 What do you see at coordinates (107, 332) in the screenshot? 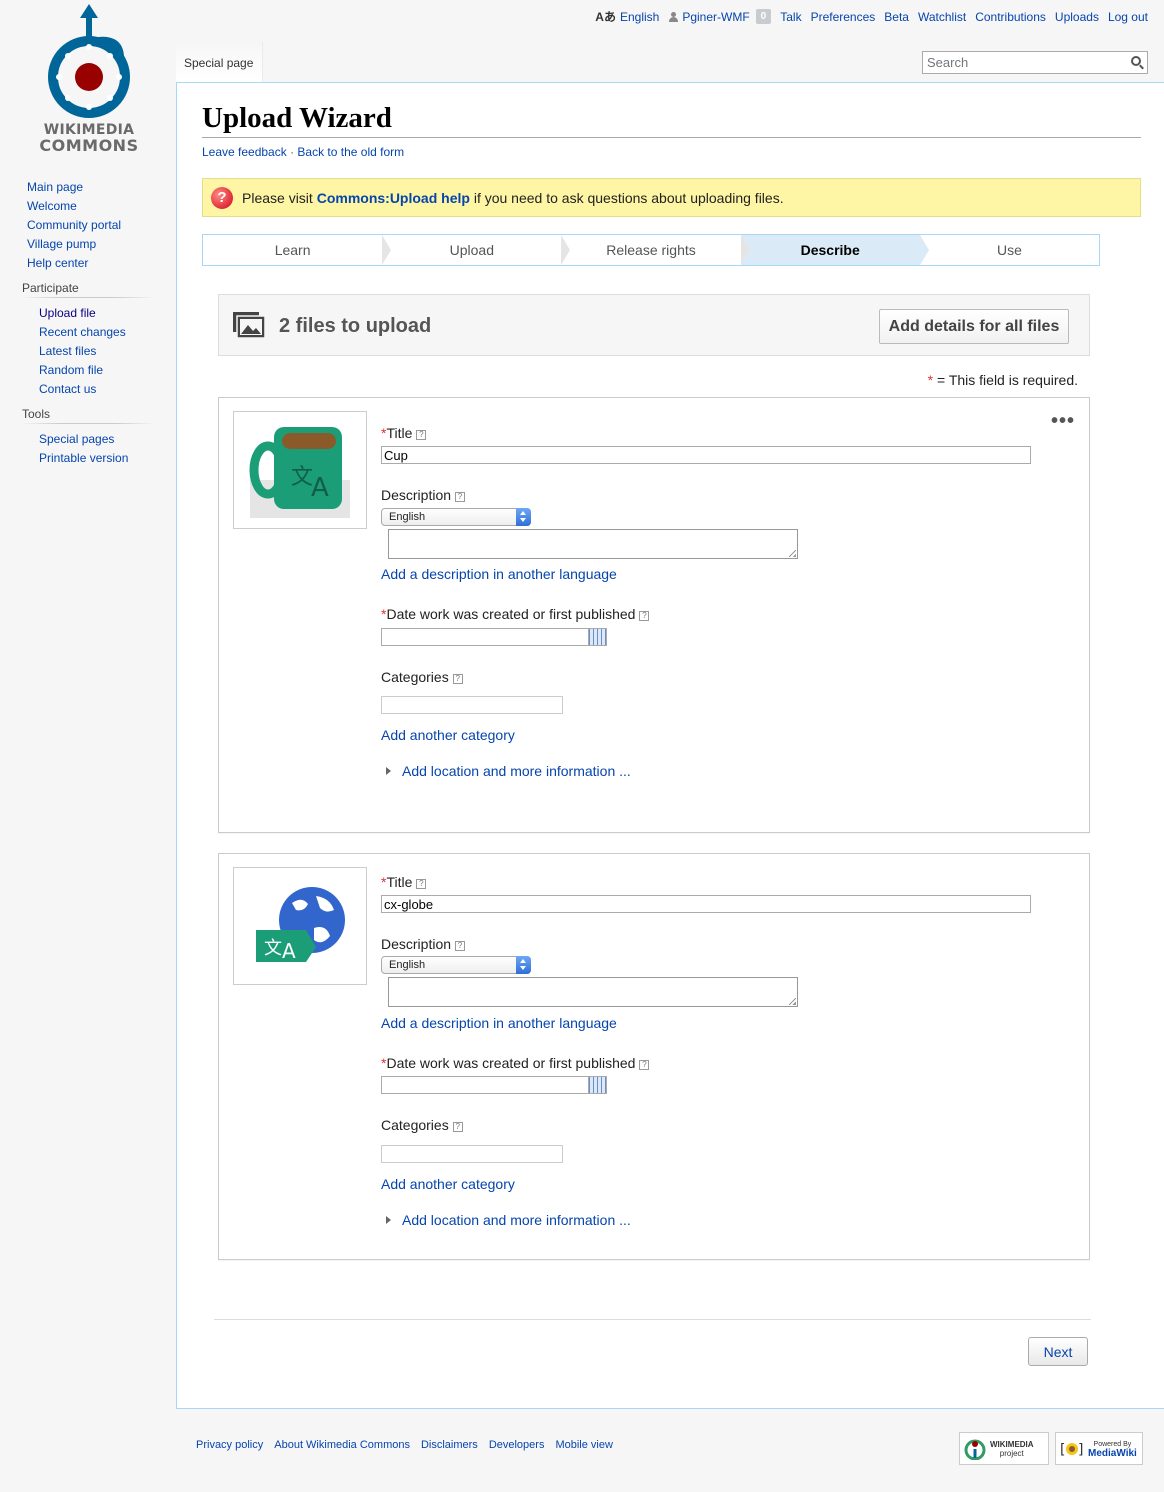
I see `sidebar-item-recent-changes: Recent changes` at bounding box center [107, 332].